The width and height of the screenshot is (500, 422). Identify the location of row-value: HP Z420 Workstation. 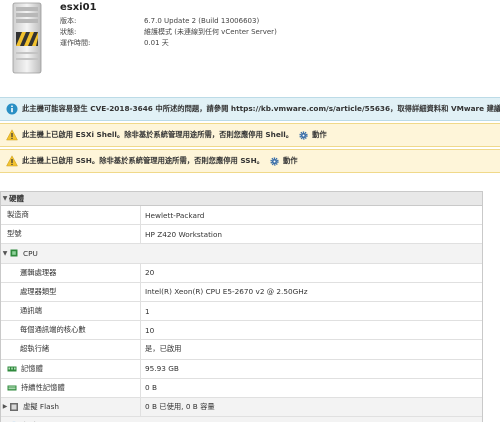
(184, 234).